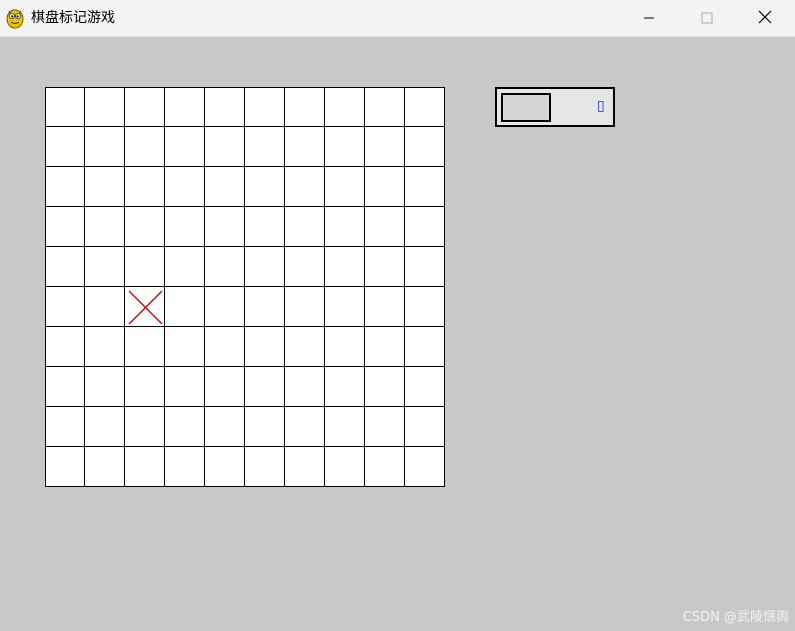  I want to click on panel-input-box, so click(526, 107).